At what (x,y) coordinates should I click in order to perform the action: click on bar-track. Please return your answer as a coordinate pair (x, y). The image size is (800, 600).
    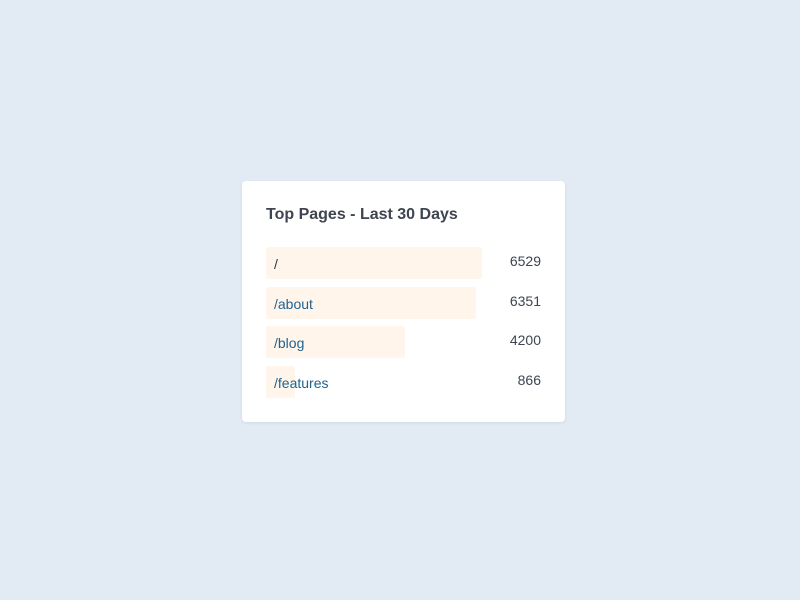
    Looking at the image, I should click on (374, 263).